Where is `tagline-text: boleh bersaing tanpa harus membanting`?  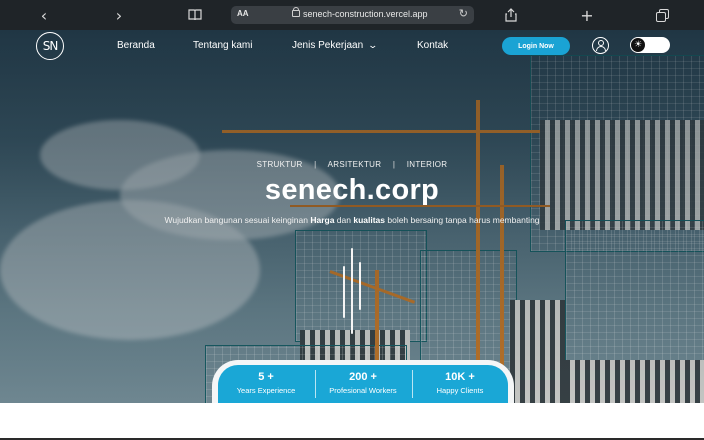
tagline-text: boleh bersaing tanpa harus membanting is located at coordinates (462, 220).